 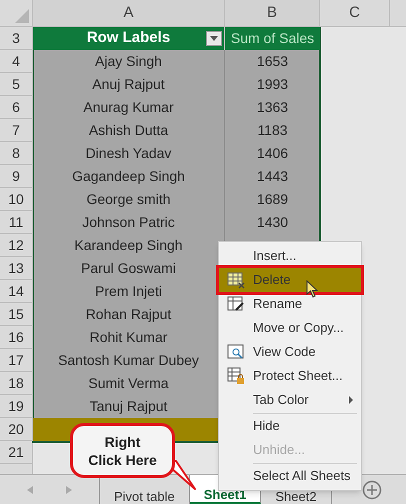 I want to click on table-cell: Ashish Dutta, so click(x=129, y=130).